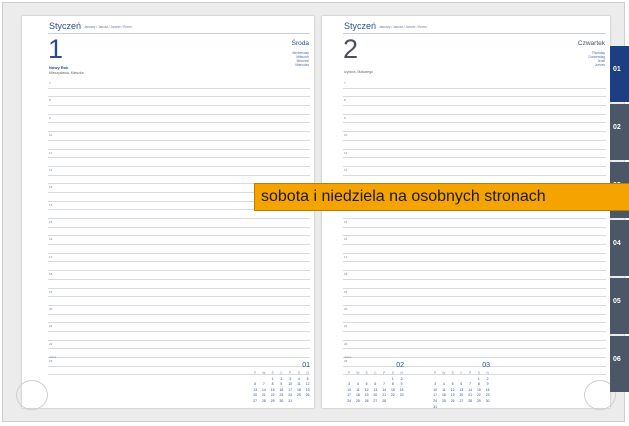 The width and height of the screenshot is (629, 426). I want to click on calendar-day: 25, so click(357, 400).